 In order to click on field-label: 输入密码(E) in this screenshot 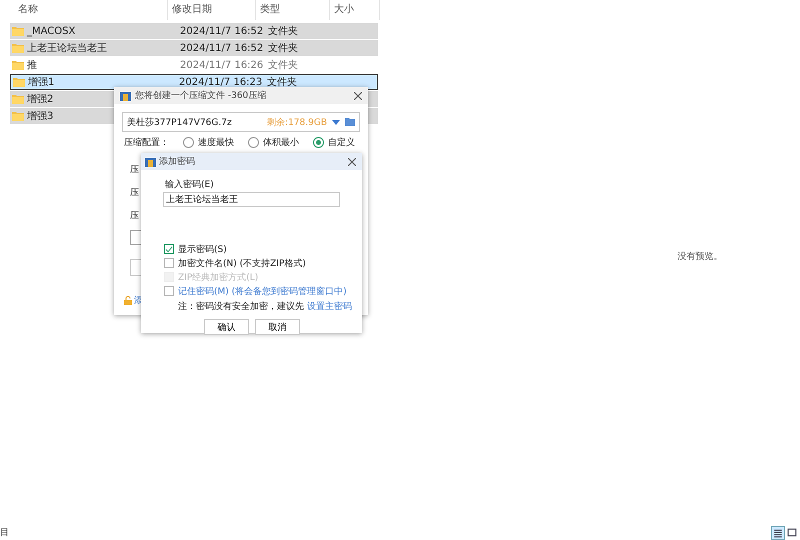, I will do `click(190, 184)`.